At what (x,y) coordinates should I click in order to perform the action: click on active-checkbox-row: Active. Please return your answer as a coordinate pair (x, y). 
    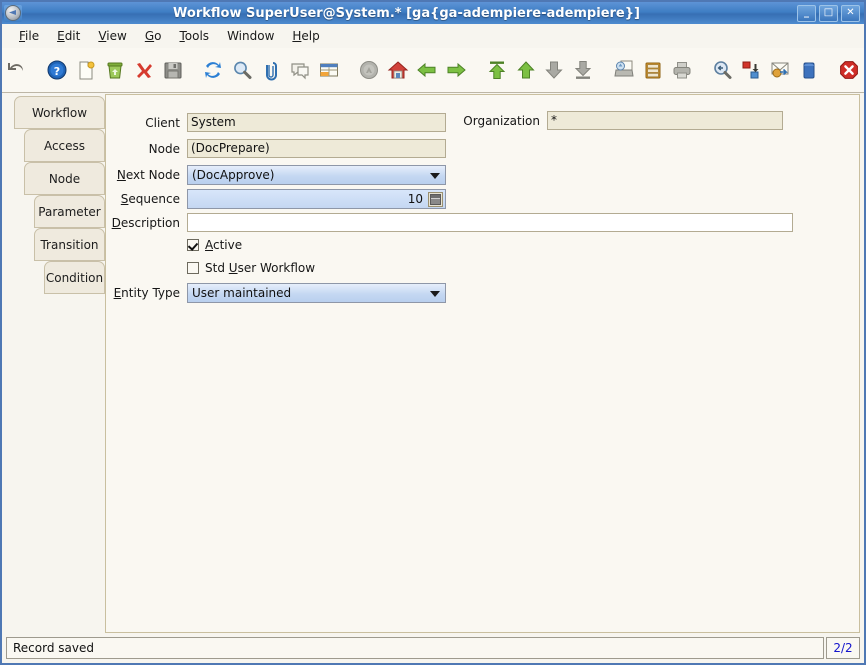
    Looking at the image, I should click on (214, 245).